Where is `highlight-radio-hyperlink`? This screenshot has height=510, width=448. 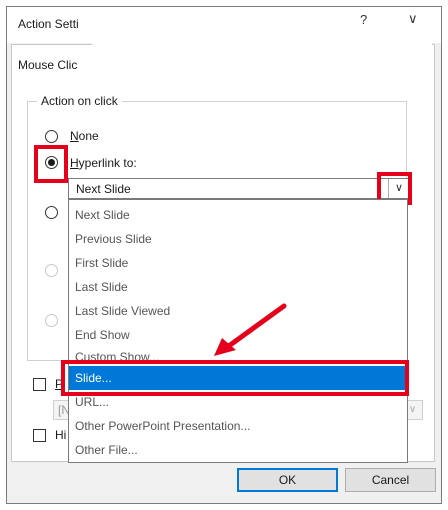
highlight-radio-hyperlink is located at coordinates (51, 164).